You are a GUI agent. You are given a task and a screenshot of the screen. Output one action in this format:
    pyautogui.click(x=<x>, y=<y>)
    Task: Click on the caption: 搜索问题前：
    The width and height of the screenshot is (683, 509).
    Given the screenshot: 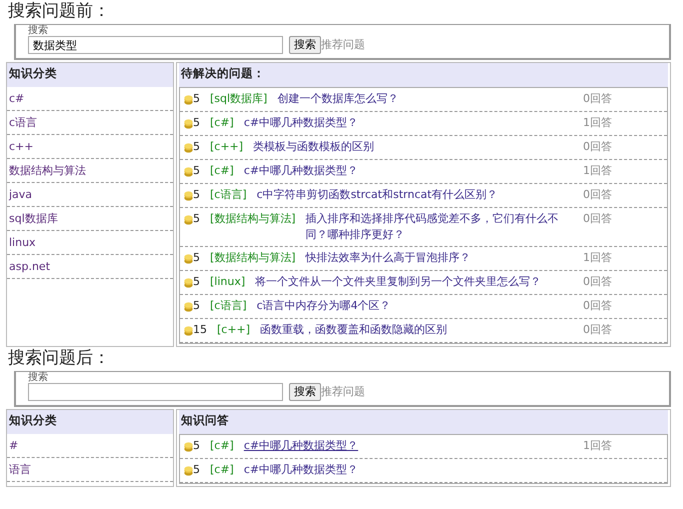 What is the action you would take?
    pyautogui.click(x=59, y=11)
    